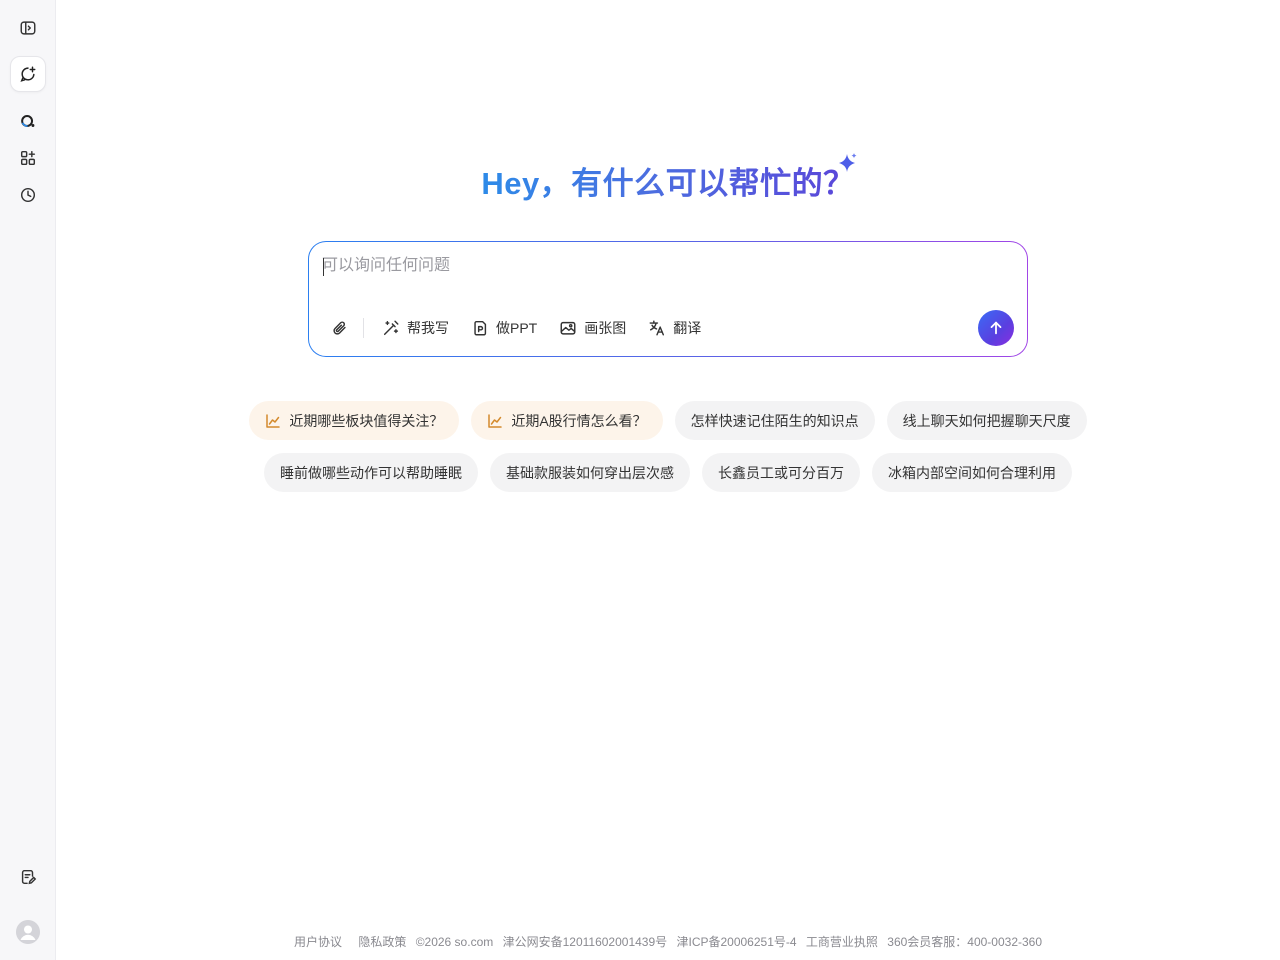 The height and width of the screenshot is (960, 1280). What do you see at coordinates (736, 942) in the screenshot?
I see `icp-record-link: 津ICP备20006251号-4` at bounding box center [736, 942].